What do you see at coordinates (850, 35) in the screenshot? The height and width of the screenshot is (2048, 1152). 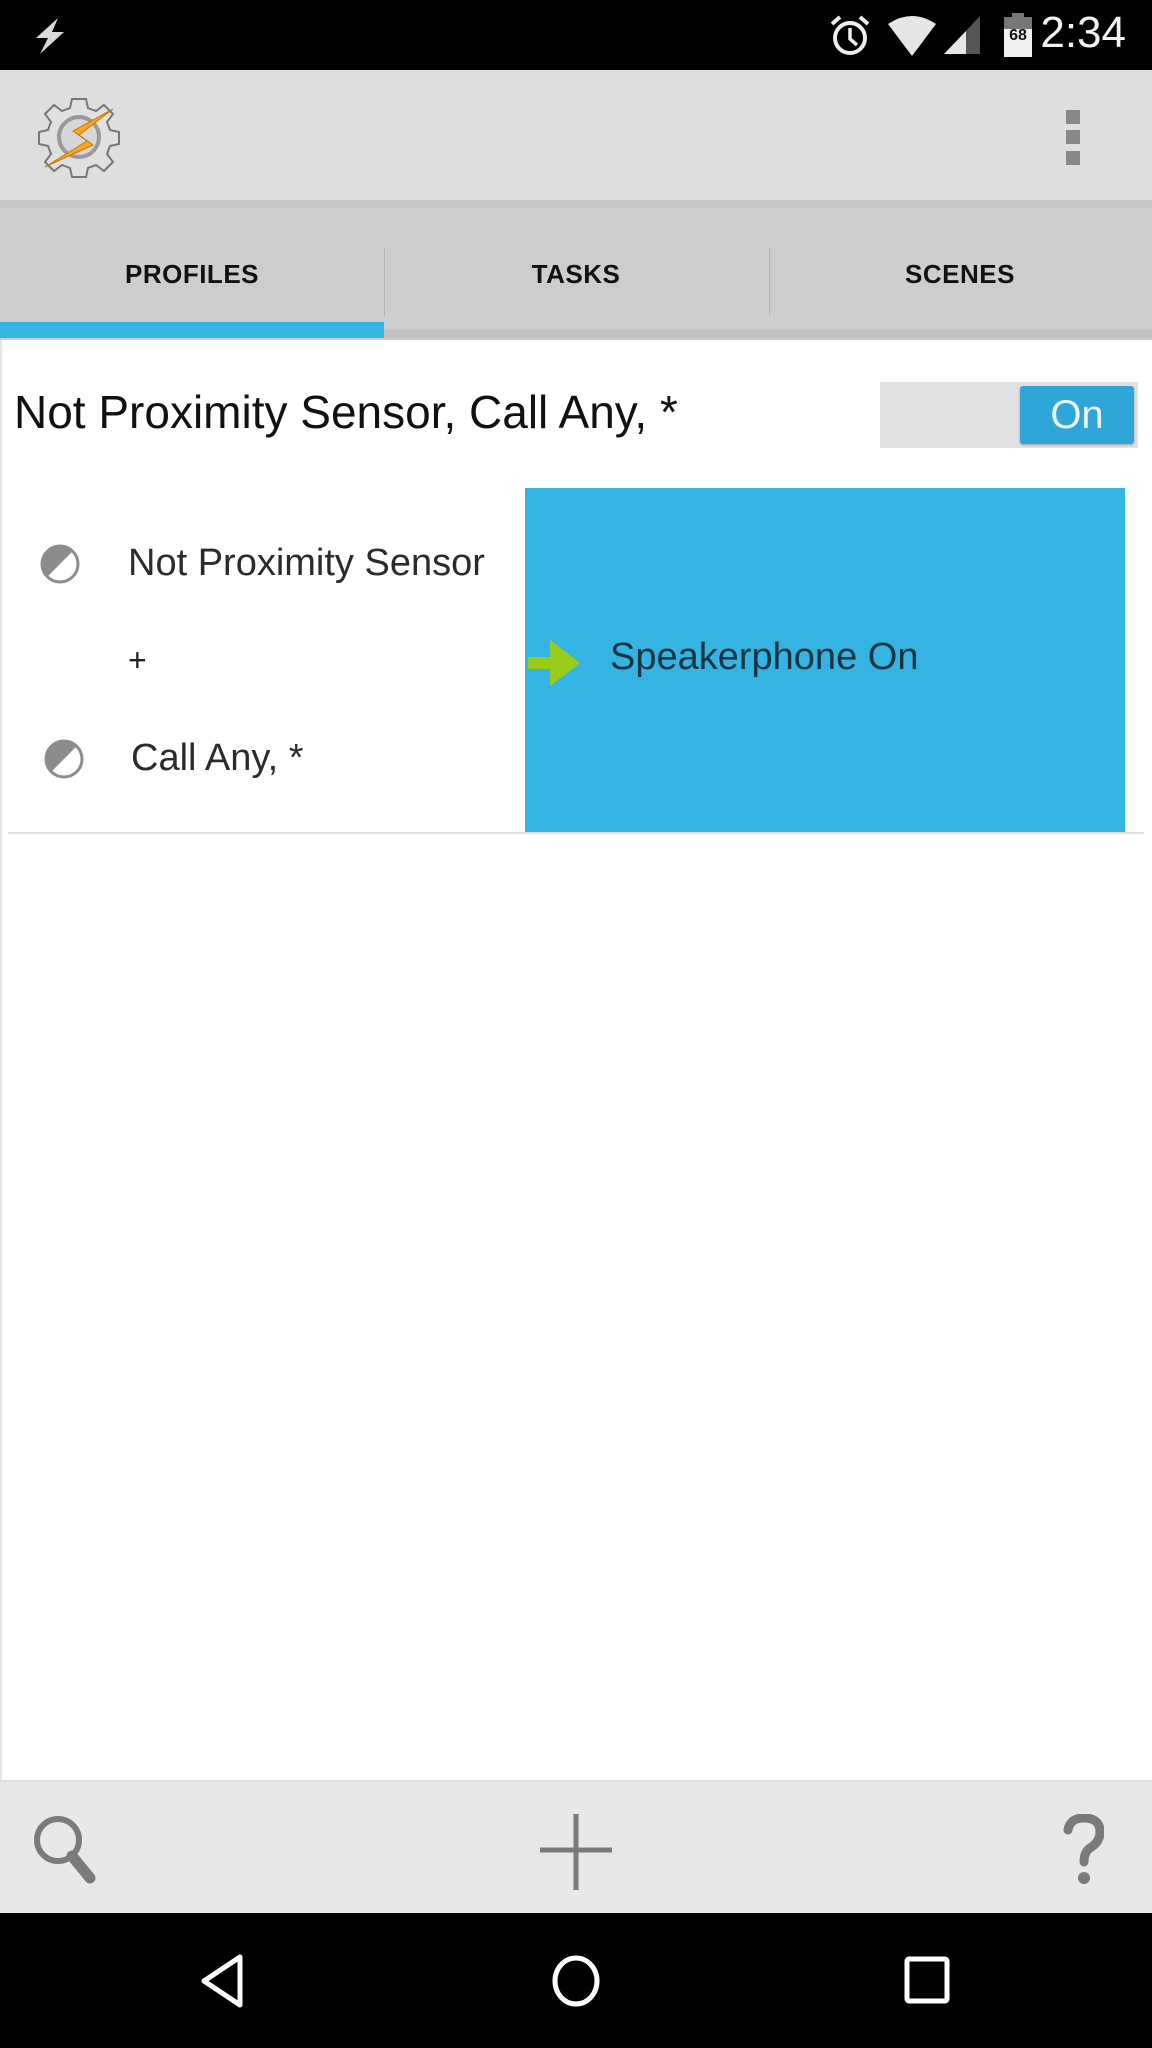 I see `alarm-icon` at bounding box center [850, 35].